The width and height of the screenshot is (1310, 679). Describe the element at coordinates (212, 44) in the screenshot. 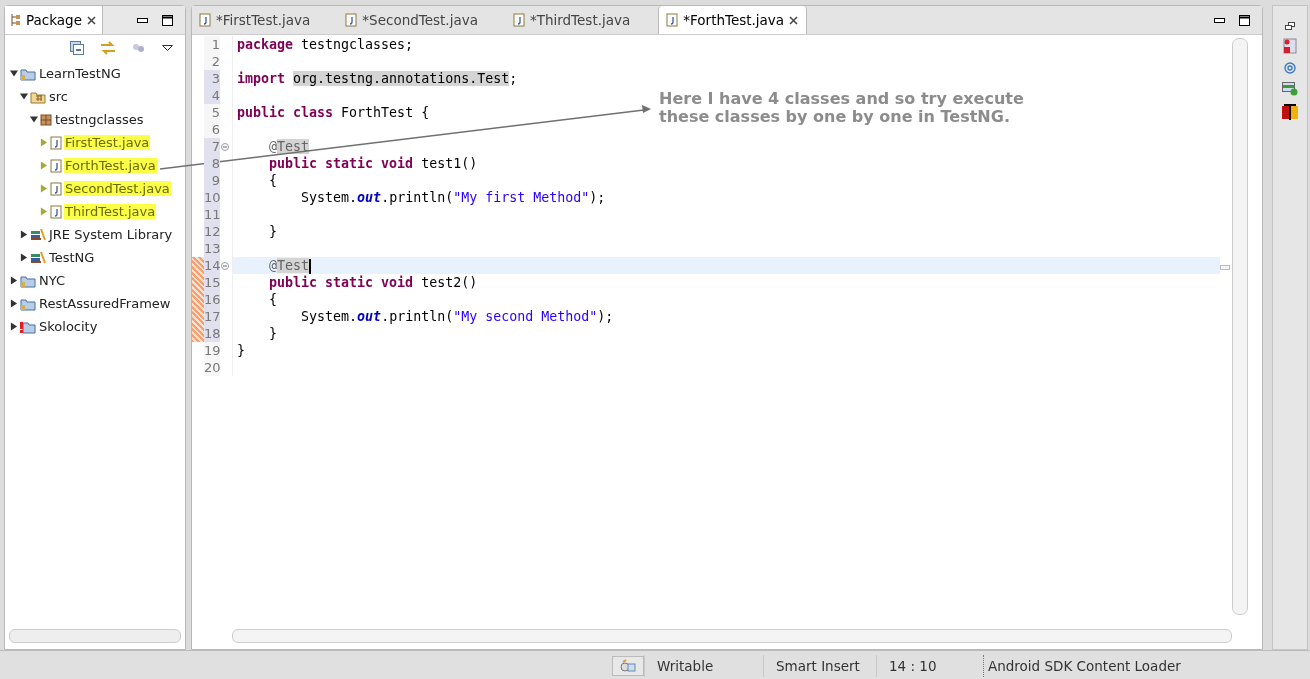

I see `line-number: 1` at that location.